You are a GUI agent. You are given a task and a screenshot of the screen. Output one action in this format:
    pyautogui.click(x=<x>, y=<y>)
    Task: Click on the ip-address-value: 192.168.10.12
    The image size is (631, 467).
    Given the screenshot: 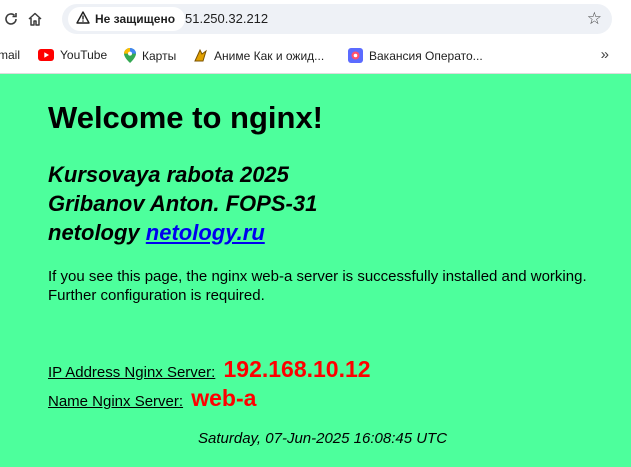 What is the action you would take?
    pyautogui.click(x=297, y=369)
    